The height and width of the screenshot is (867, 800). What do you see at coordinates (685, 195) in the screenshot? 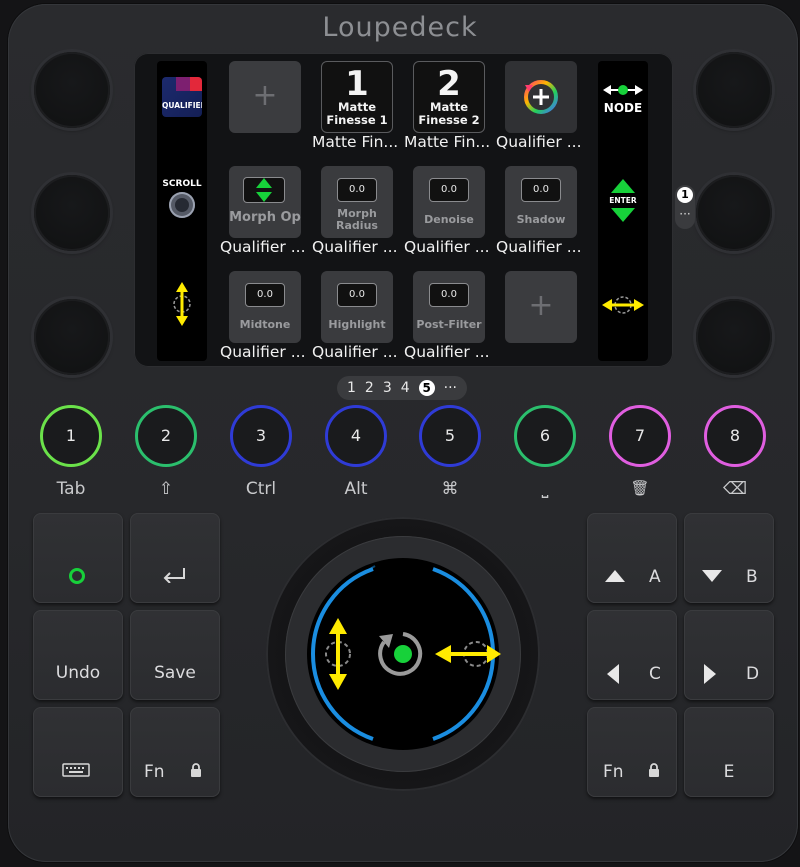
I see `page-badge-number: 1` at bounding box center [685, 195].